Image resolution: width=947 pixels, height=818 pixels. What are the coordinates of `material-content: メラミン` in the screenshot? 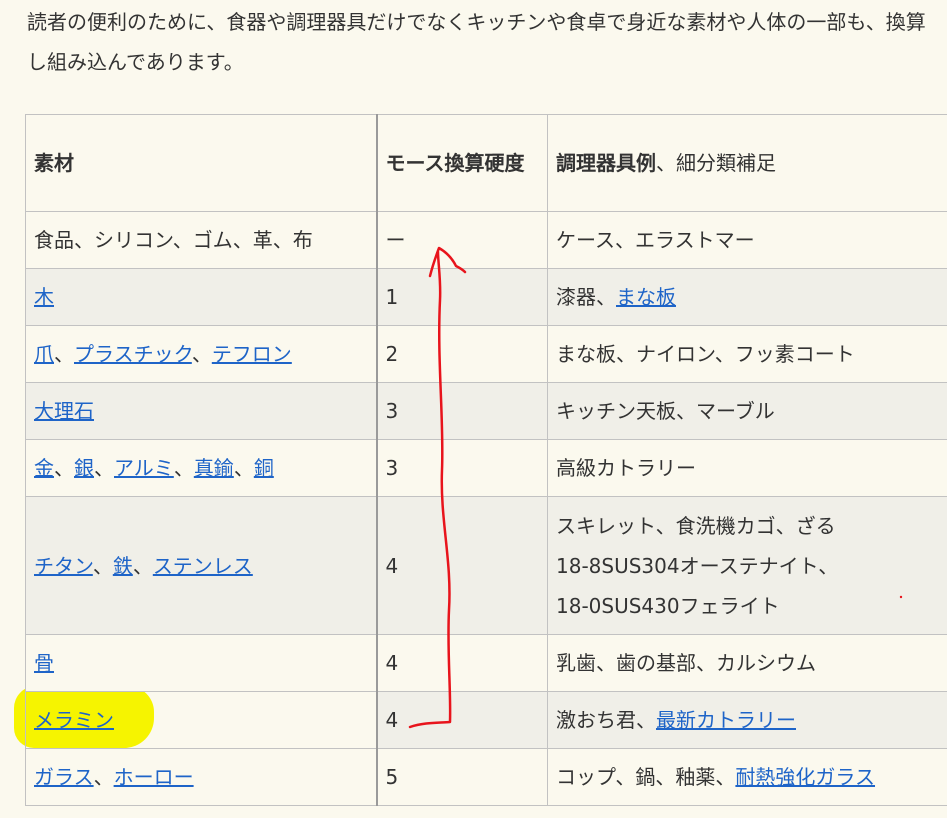 It's located at (74, 720).